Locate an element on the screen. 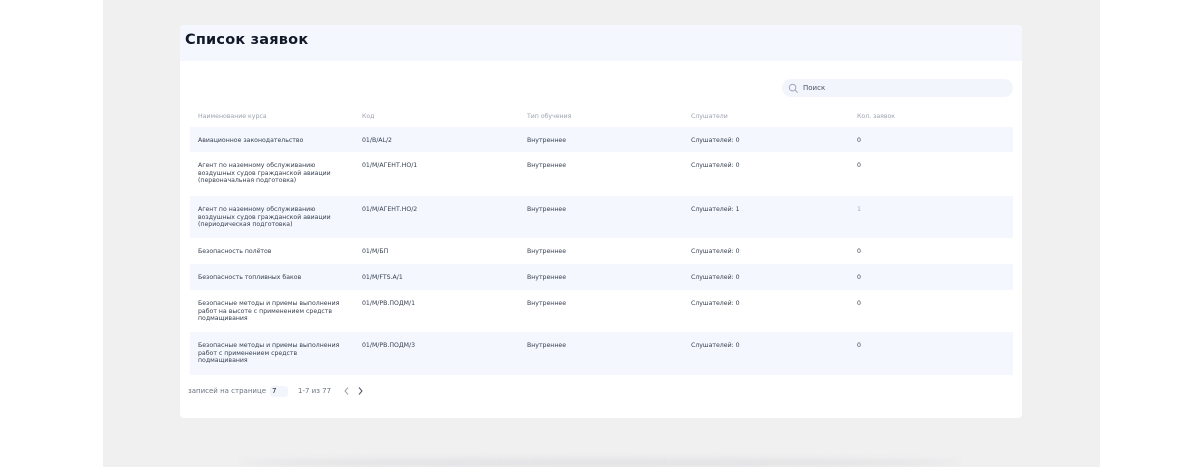  course-code: 01/В/AL/2 is located at coordinates (377, 140).